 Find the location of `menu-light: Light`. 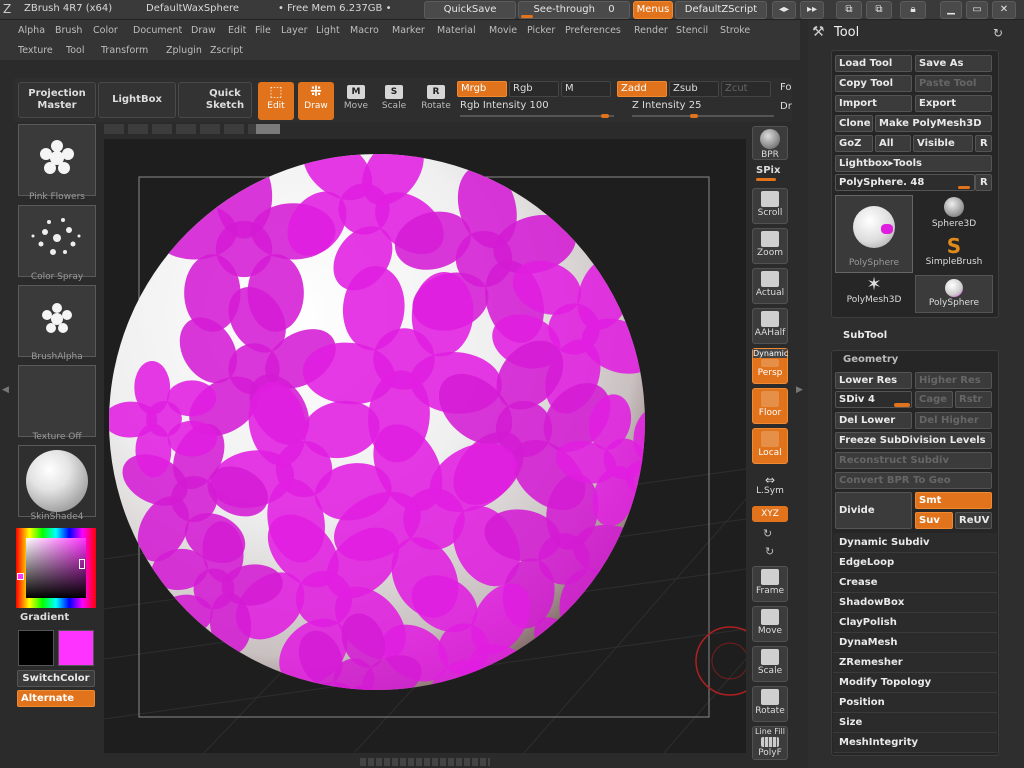

menu-light: Light is located at coordinates (328, 30).